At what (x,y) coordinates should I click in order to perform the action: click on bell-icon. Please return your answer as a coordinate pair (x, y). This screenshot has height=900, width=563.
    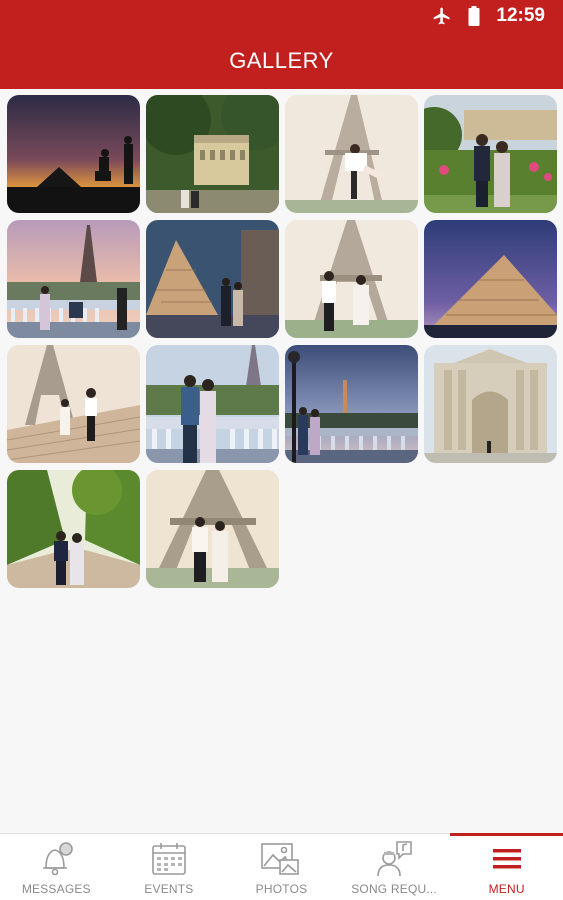
    Looking at the image, I should click on (56, 859).